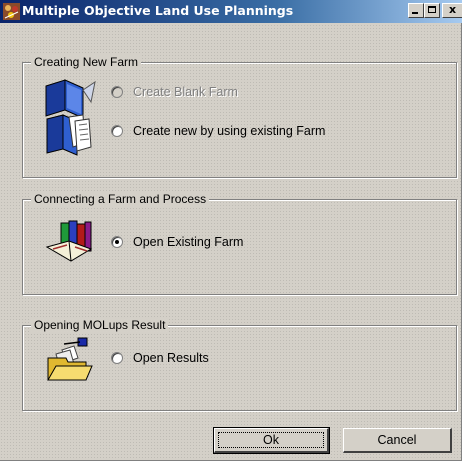 This screenshot has width=462, height=461. Describe the element at coordinates (171, 358) in the screenshot. I see `open-results-label: Open Results` at that location.